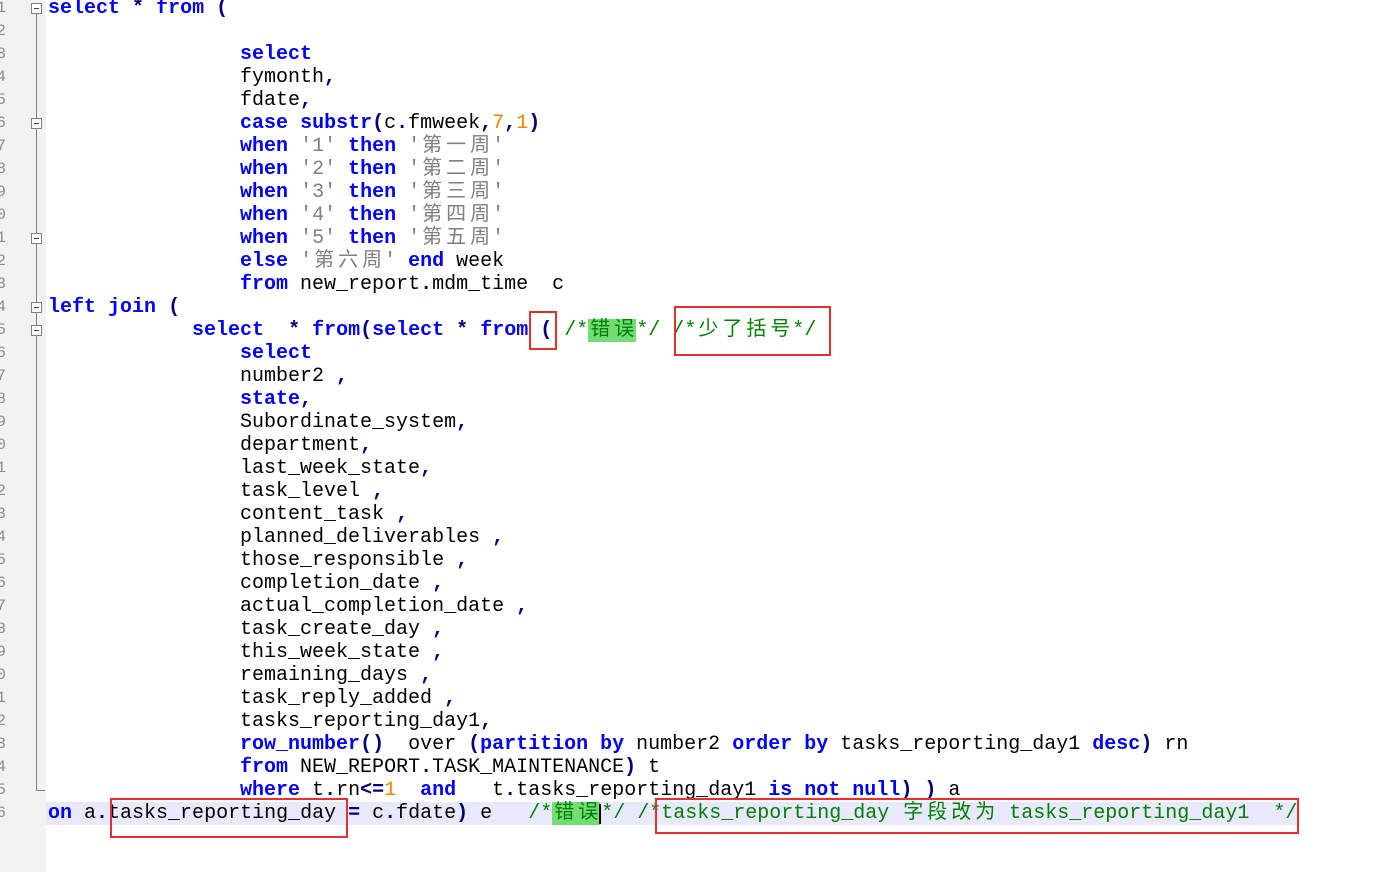 Image resolution: width=1384 pixels, height=872 pixels. What do you see at coordinates (648, 330) in the screenshot?
I see `sql-comment: */` at bounding box center [648, 330].